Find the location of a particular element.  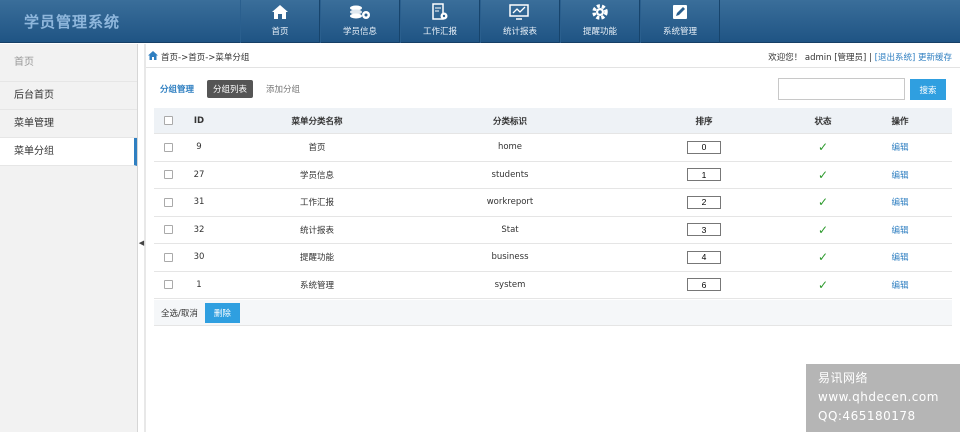

search-button: 搜索 is located at coordinates (928, 89).